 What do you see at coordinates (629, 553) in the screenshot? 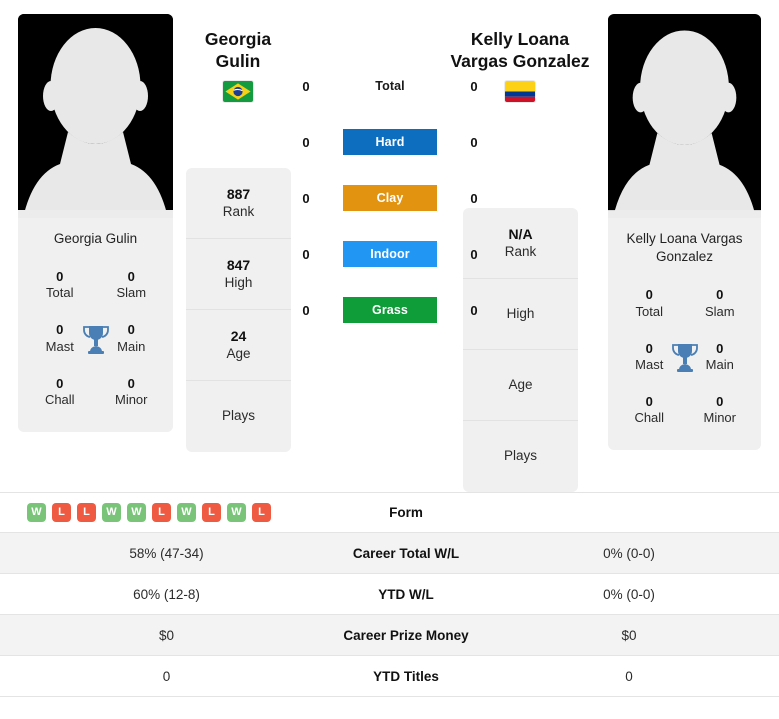
I see `career-total-wl-right: 0% (0-0)` at bounding box center [629, 553].